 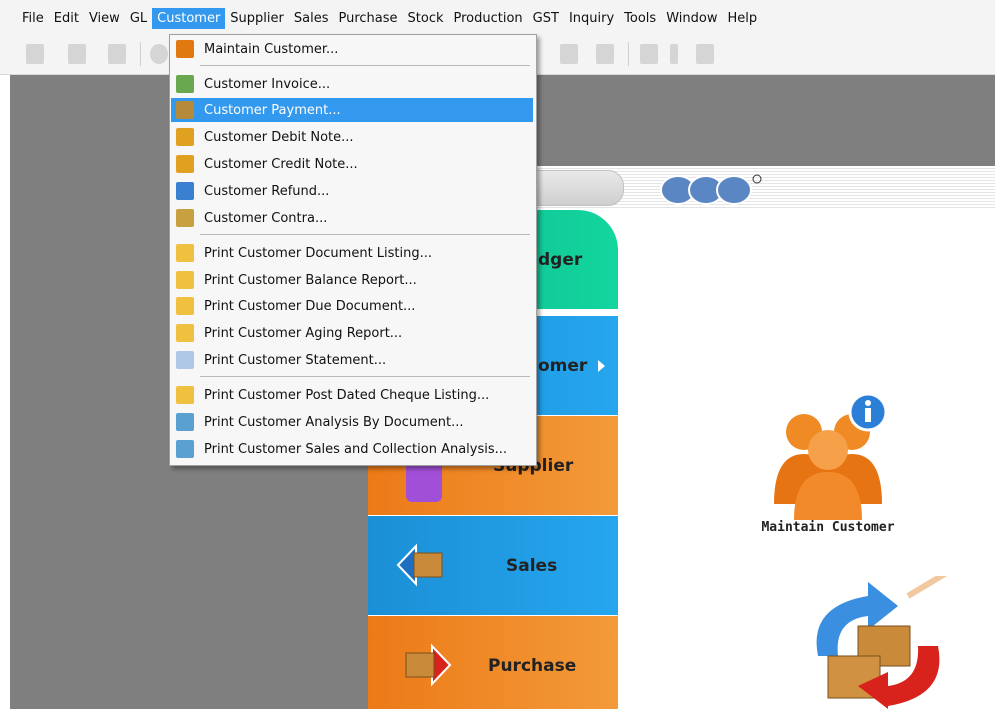 I want to click on sql-logo, so click(x=711, y=189).